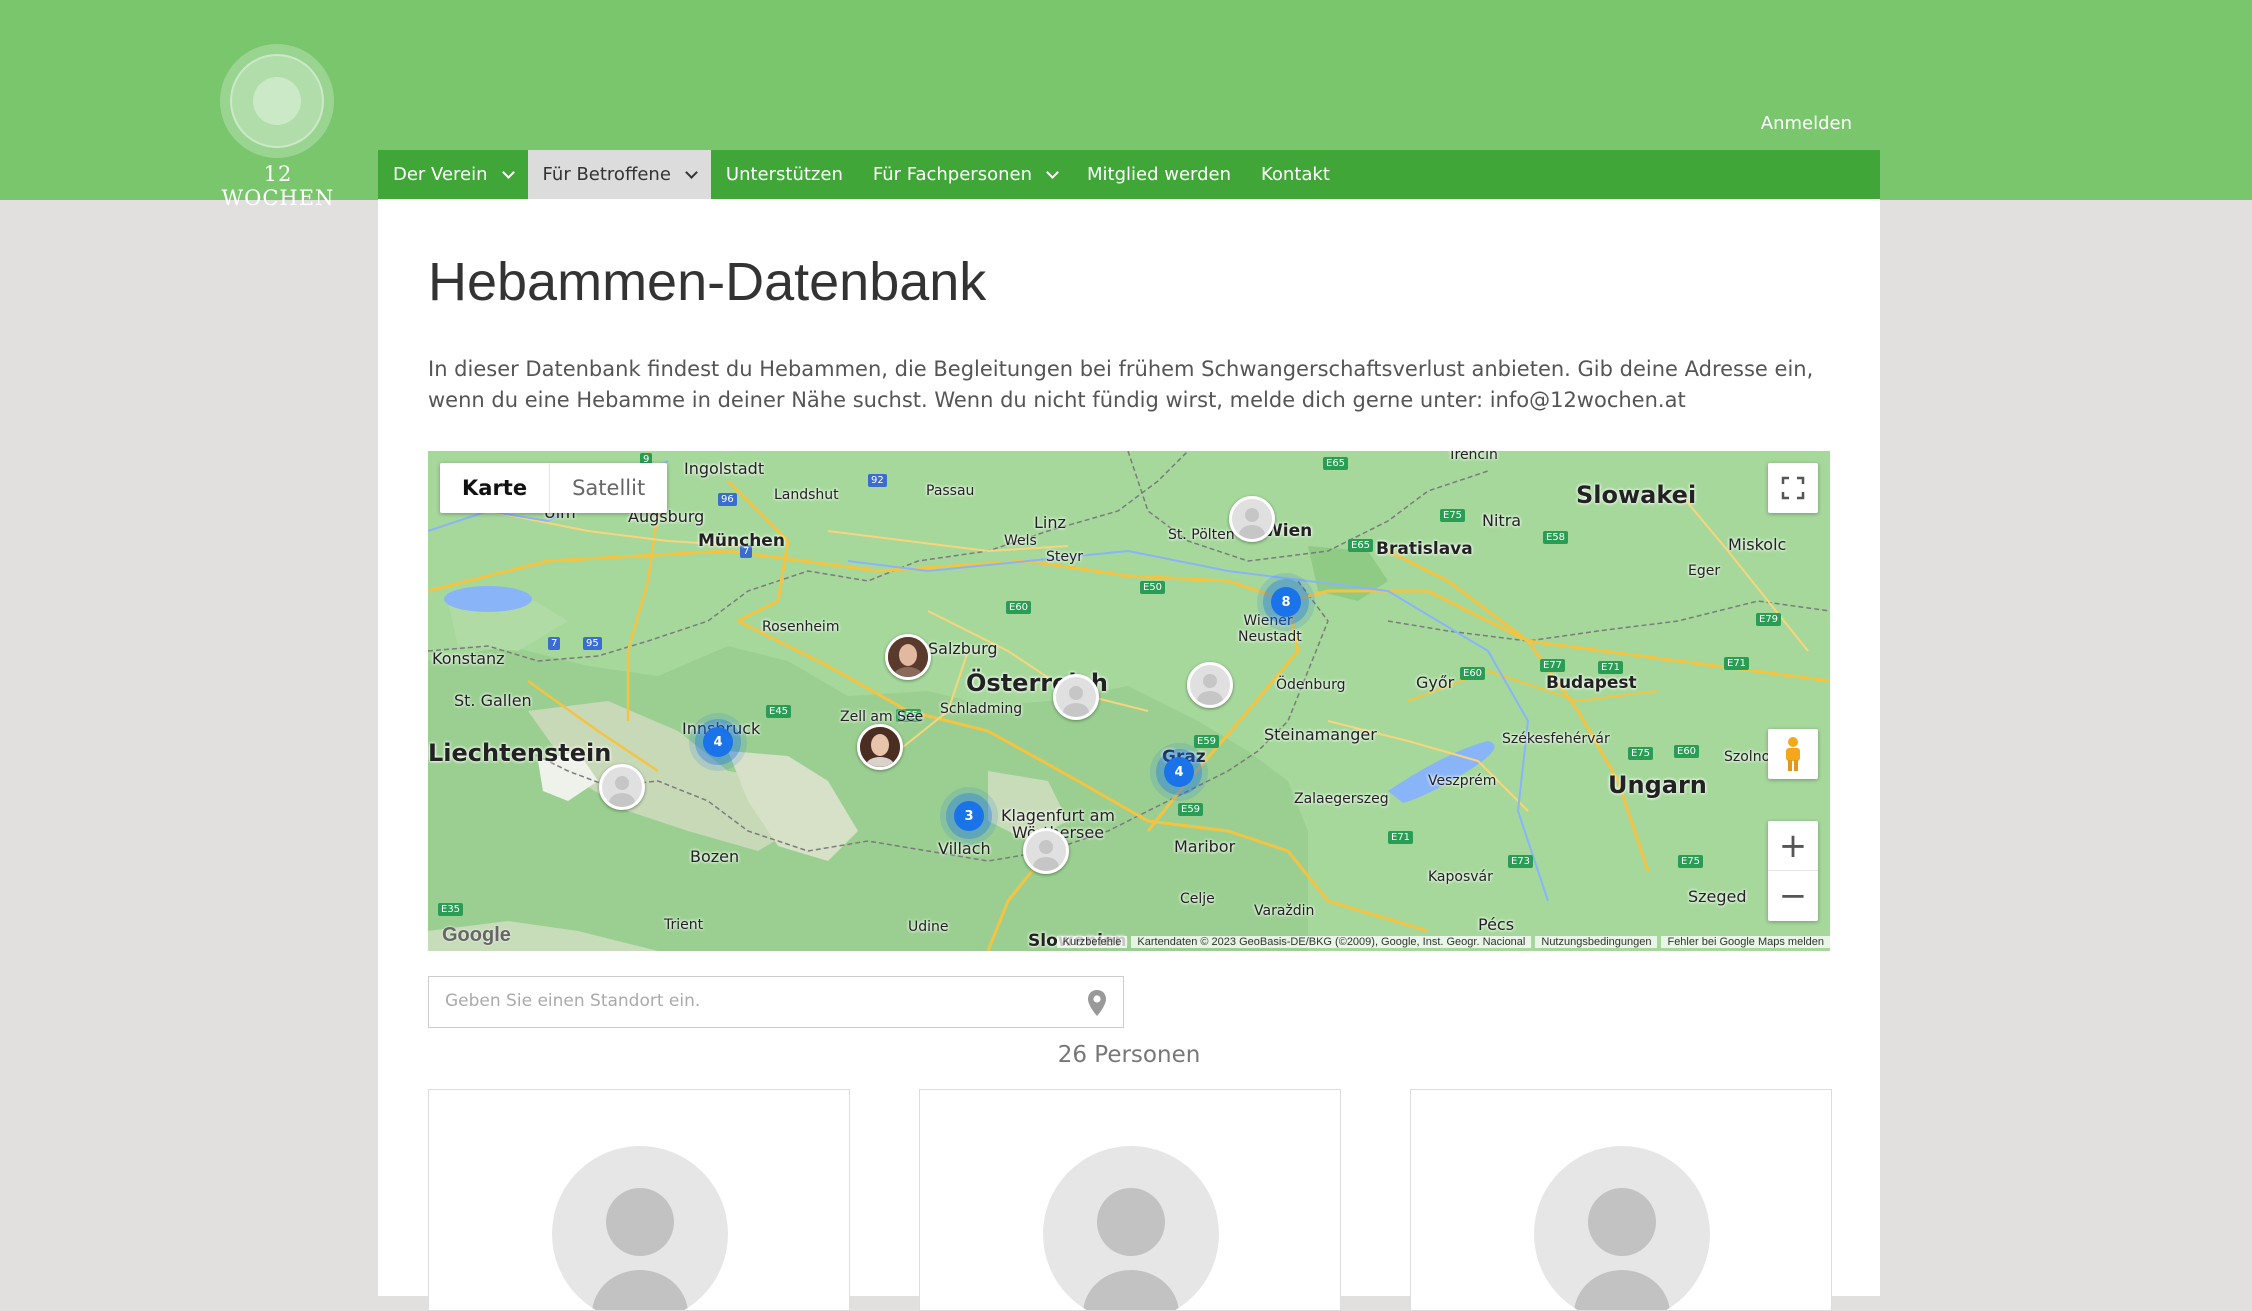  I want to click on map-place-label: Passau, so click(950, 491).